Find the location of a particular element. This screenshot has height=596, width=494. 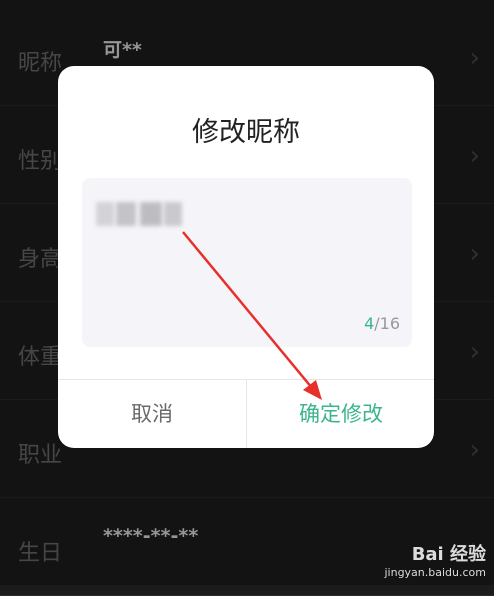

char-count-current: 4 is located at coordinates (369, 323).